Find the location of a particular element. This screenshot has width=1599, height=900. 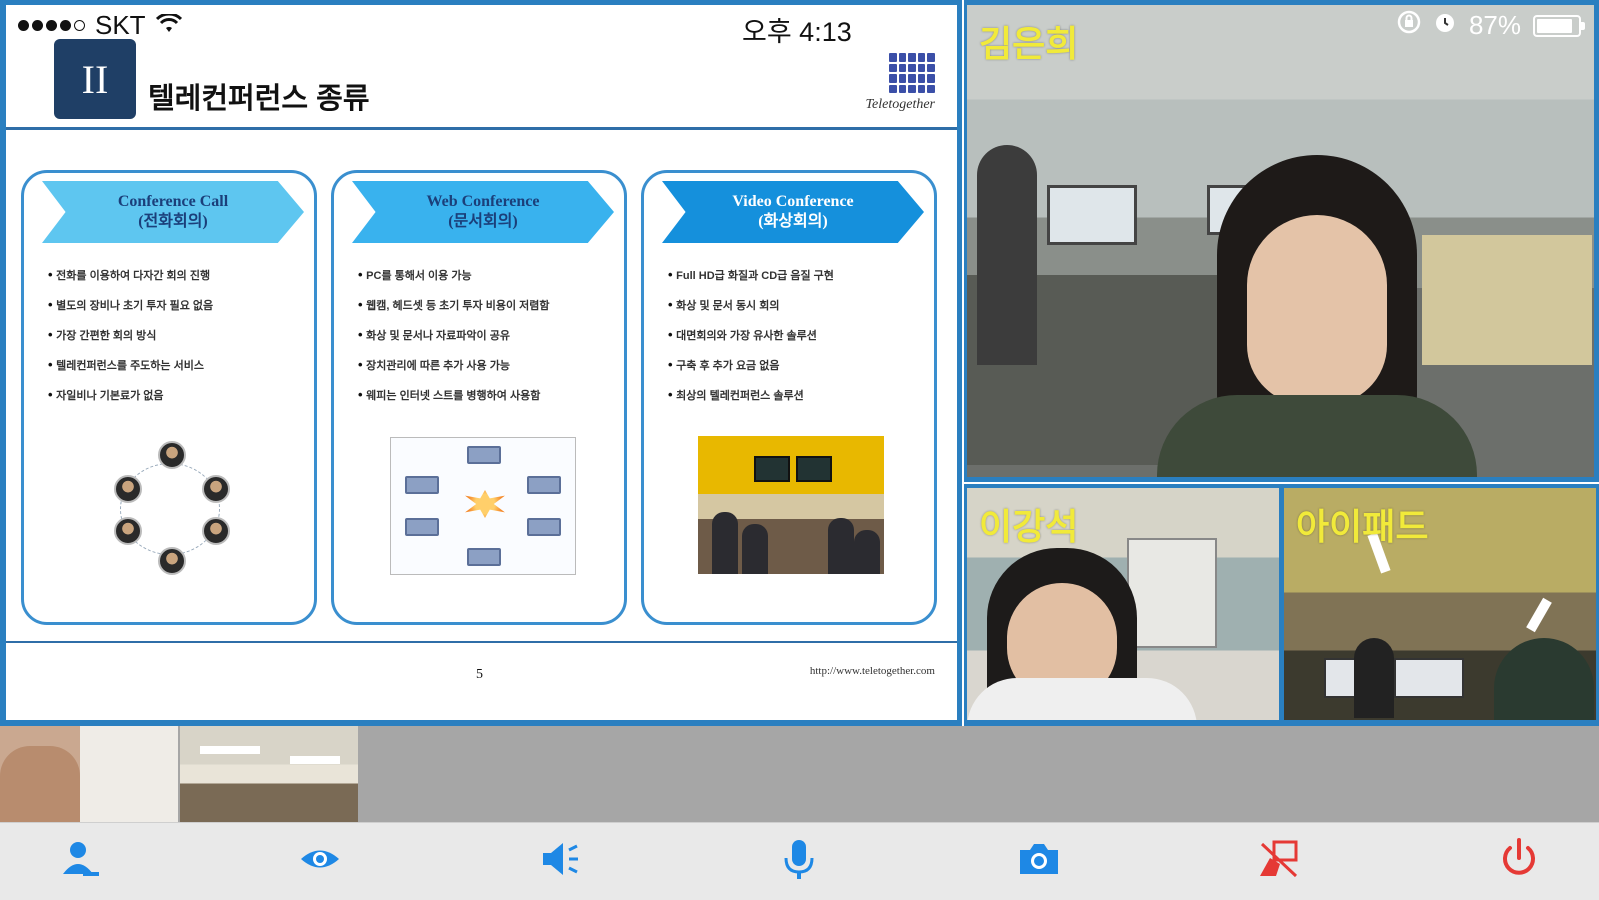

bullet-item: Full HD급 화질과 CD급 음질 구현 is located at coordinates (795, 280).